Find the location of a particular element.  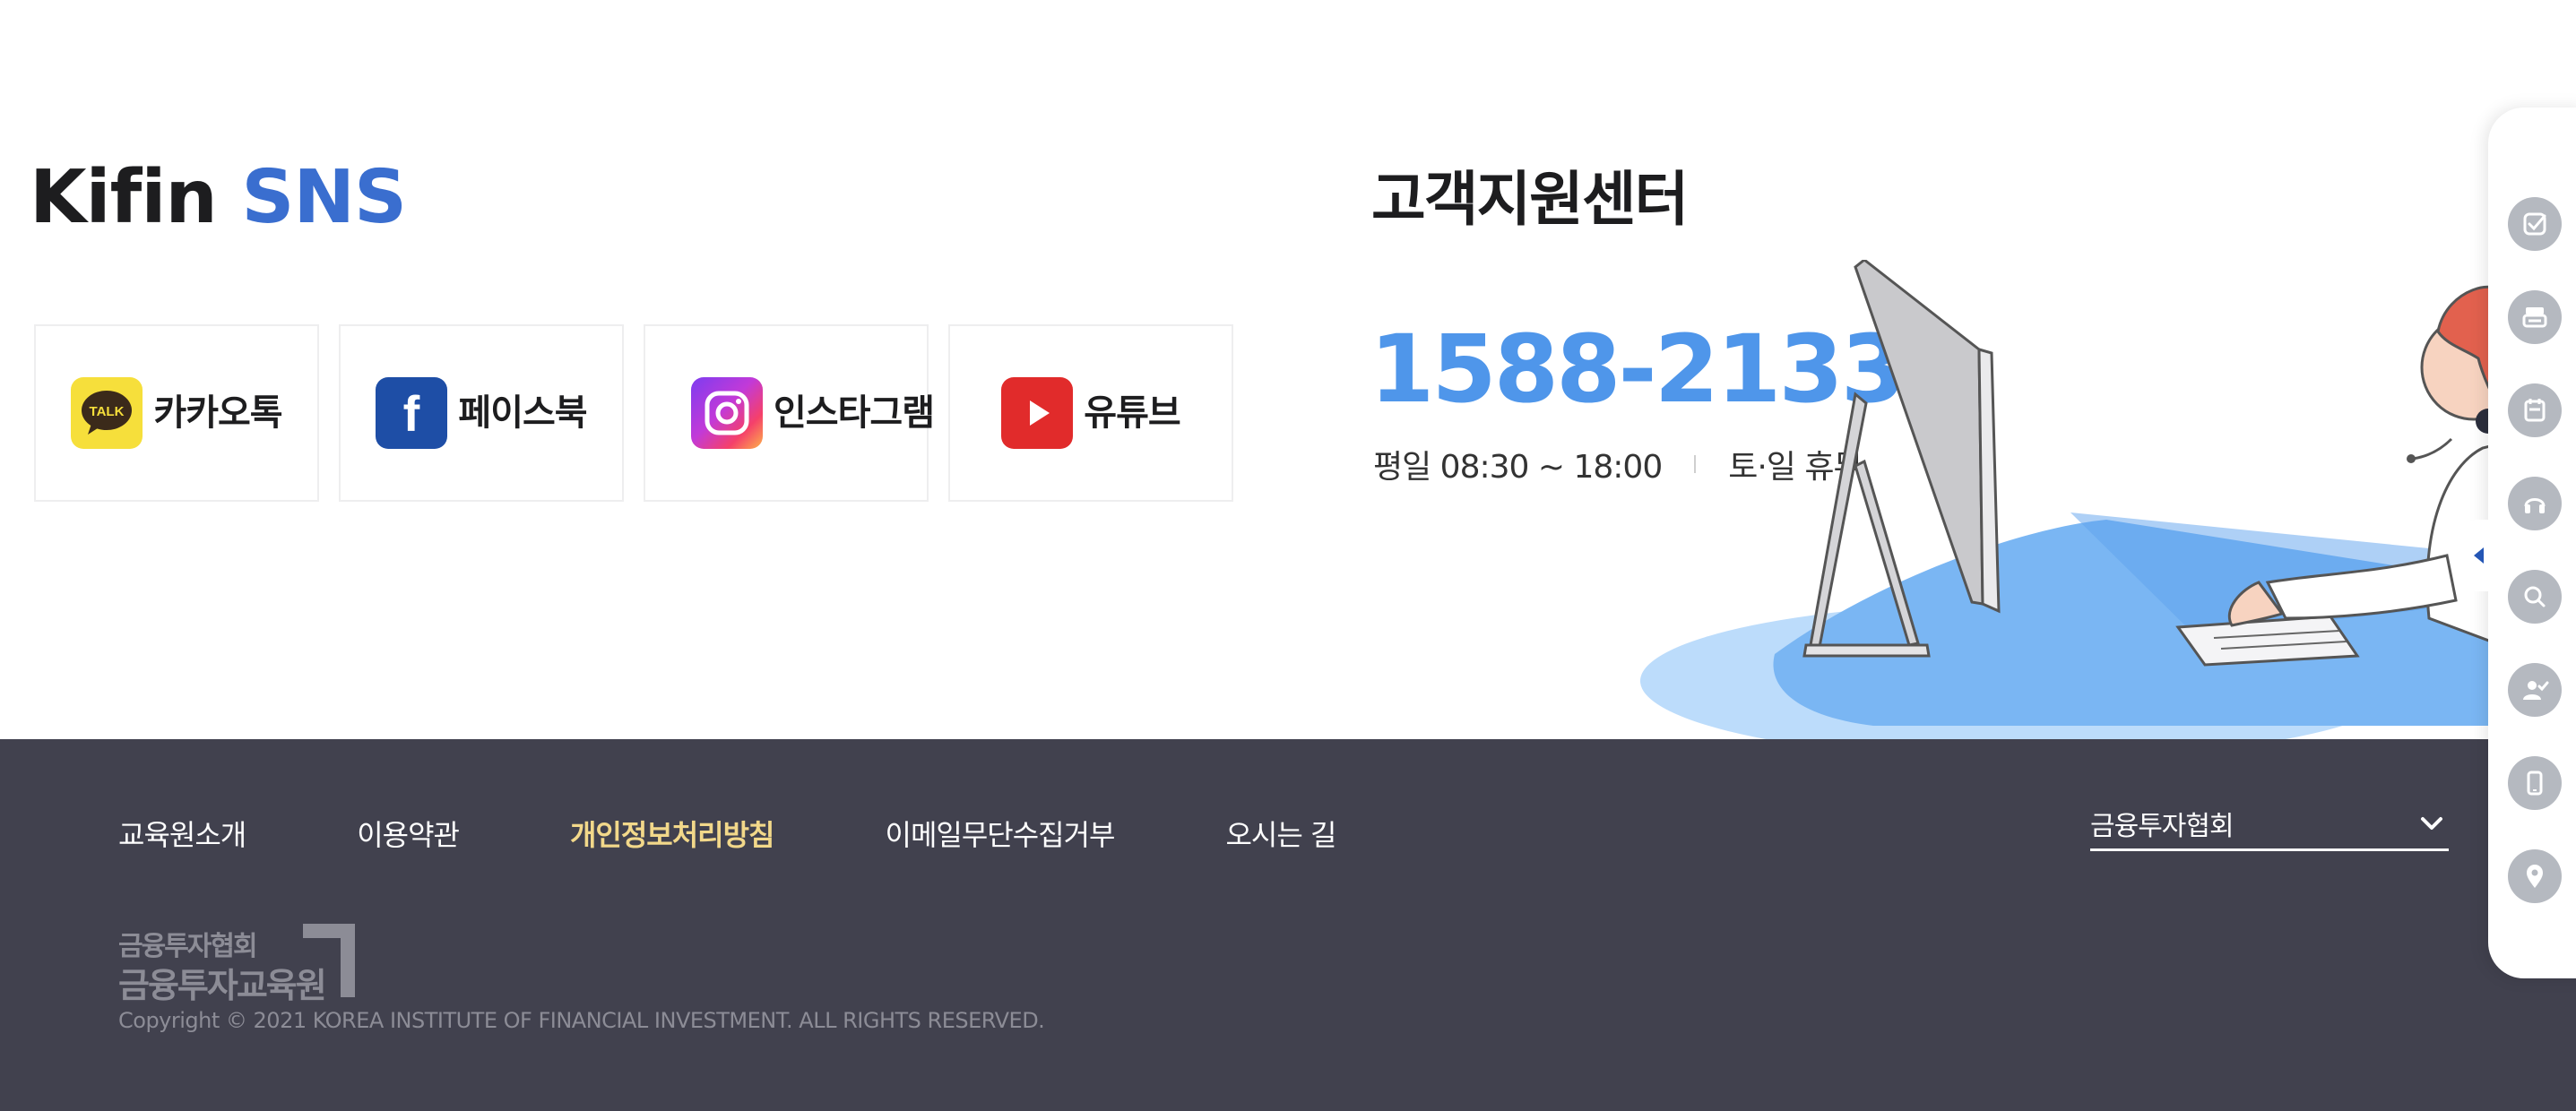

quick-menu-list is located at coordinates (2535, 550).